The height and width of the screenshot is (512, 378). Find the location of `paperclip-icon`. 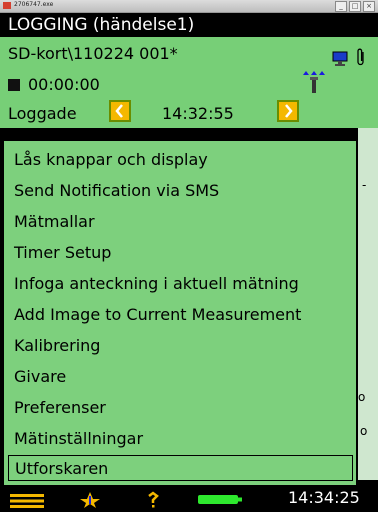

paperclip-icon is located at coordinates (361, 57).